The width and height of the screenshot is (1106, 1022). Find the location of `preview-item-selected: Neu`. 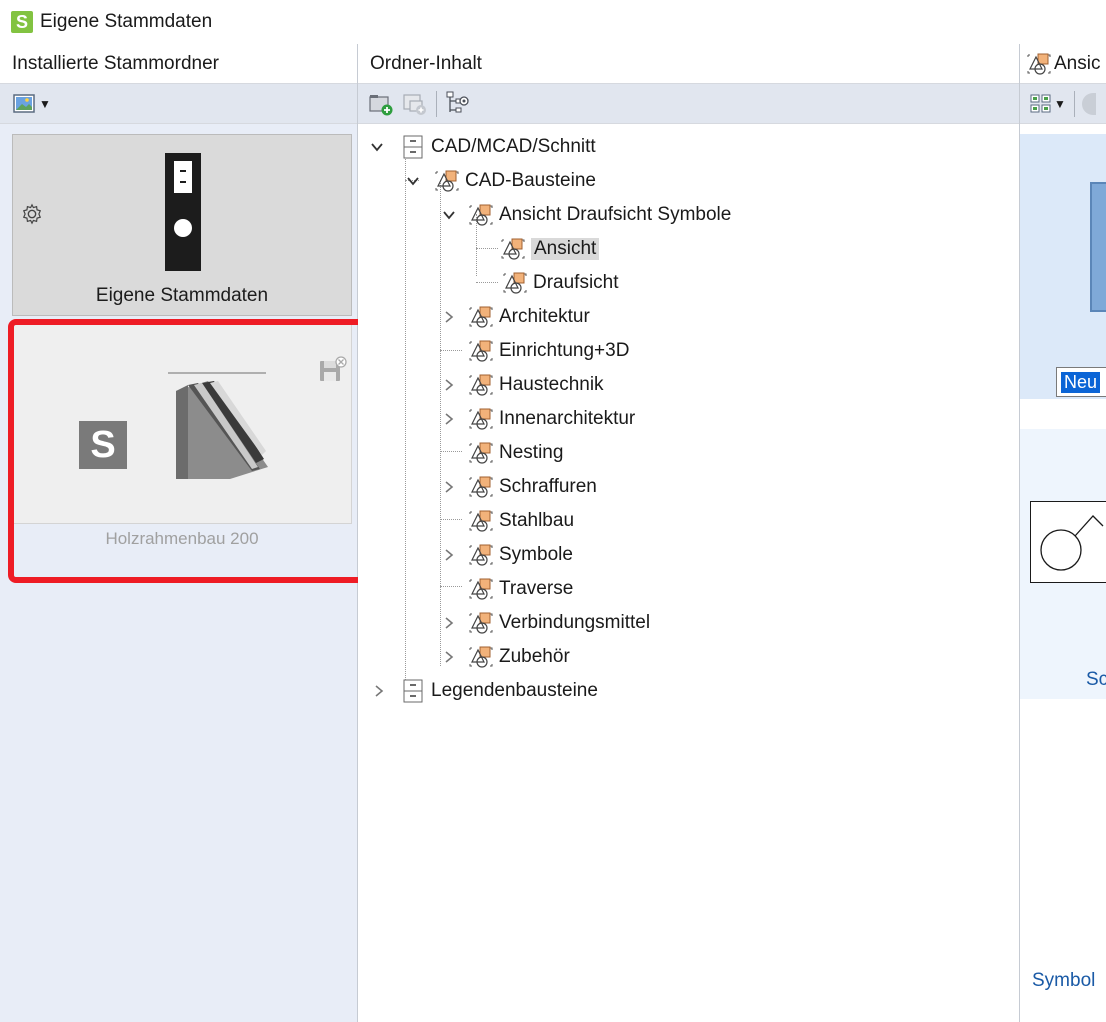

preview-item-selected: Neu is located at coordinates (1063, 266).